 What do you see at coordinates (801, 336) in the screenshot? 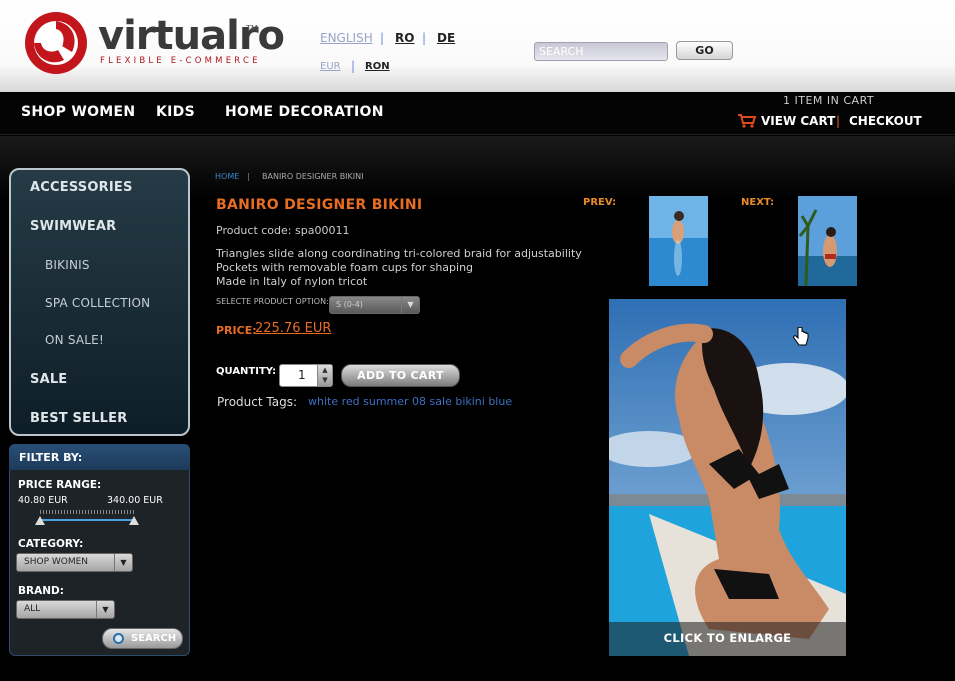
I see `hand-cursor-icon` at bounding box center [801, 336].